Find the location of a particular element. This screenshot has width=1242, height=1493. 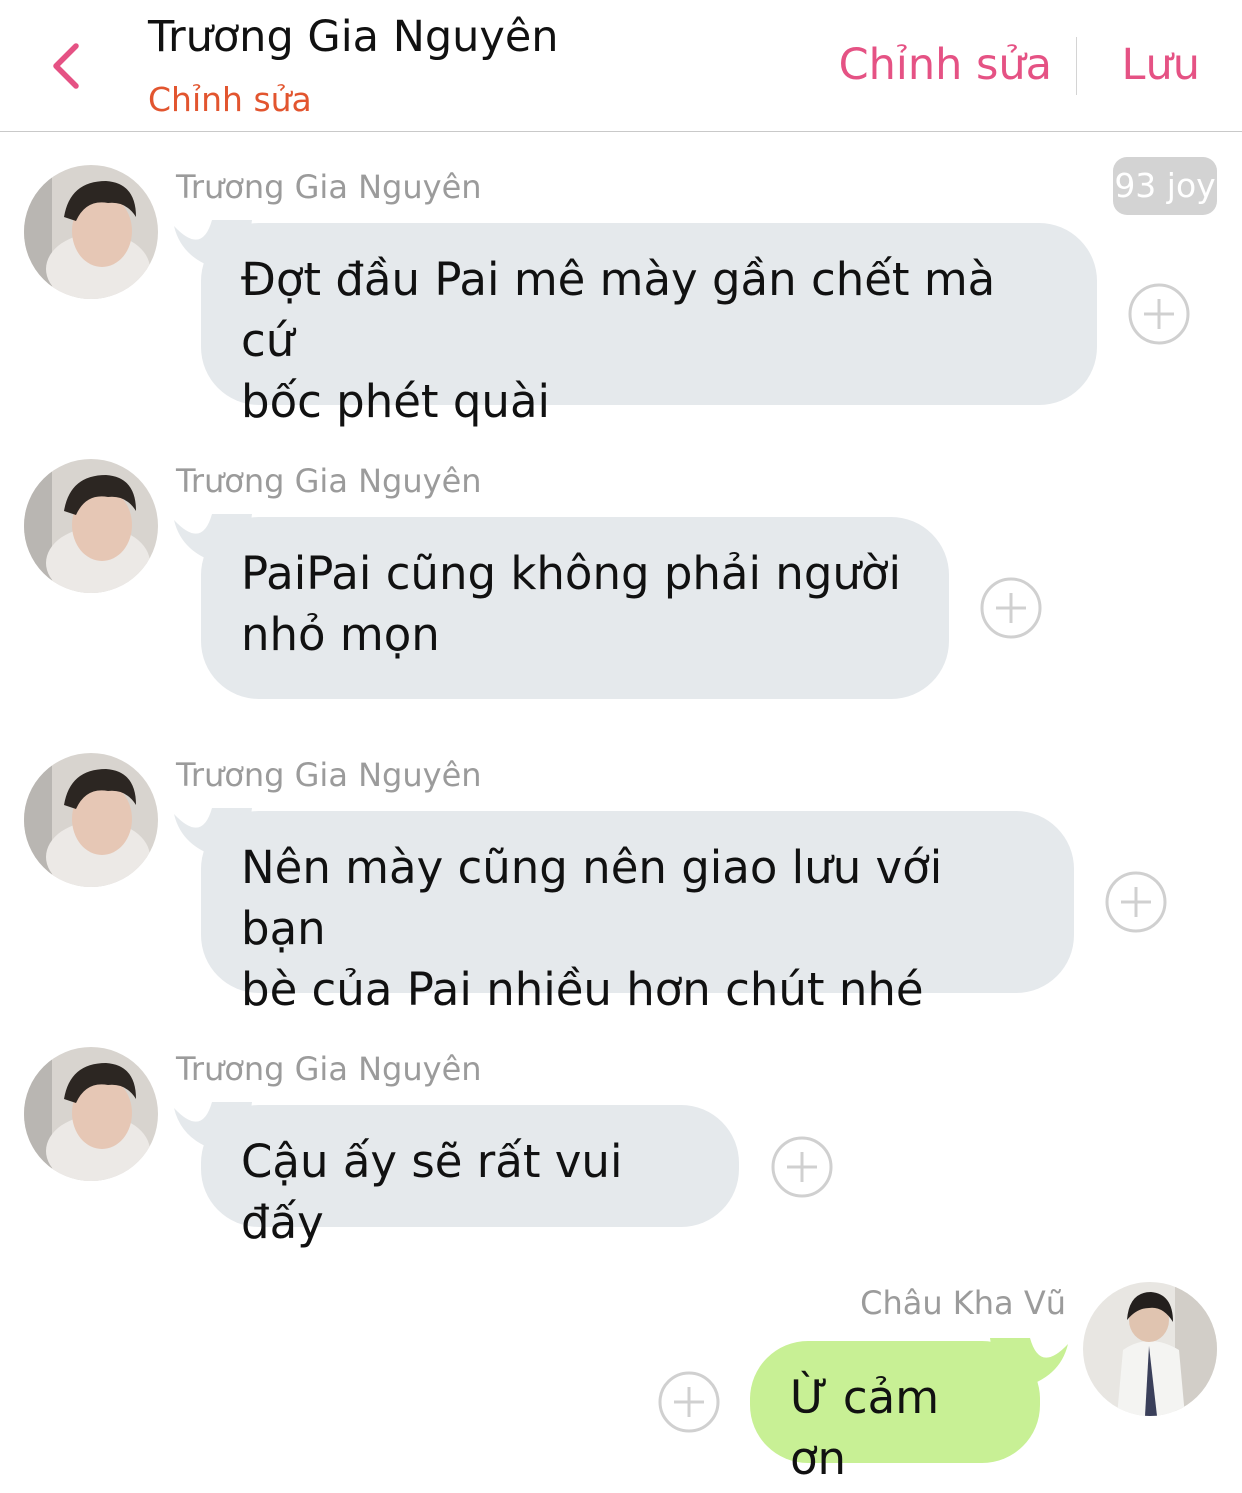

chat-title: Trương Gia Nguyên is located at coordinates (353, 37).